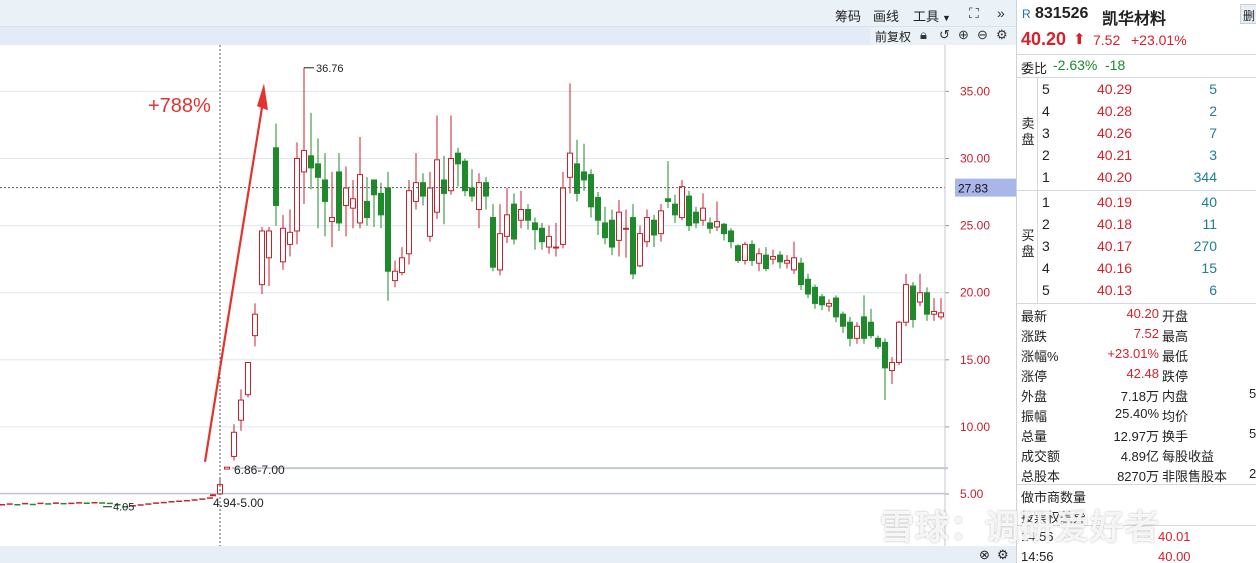 This screenshot has width=1256, height=563. Describe the element at coordinates (975, 226) in the screenshot. I see `y-tick-label: 25.00` at that location.